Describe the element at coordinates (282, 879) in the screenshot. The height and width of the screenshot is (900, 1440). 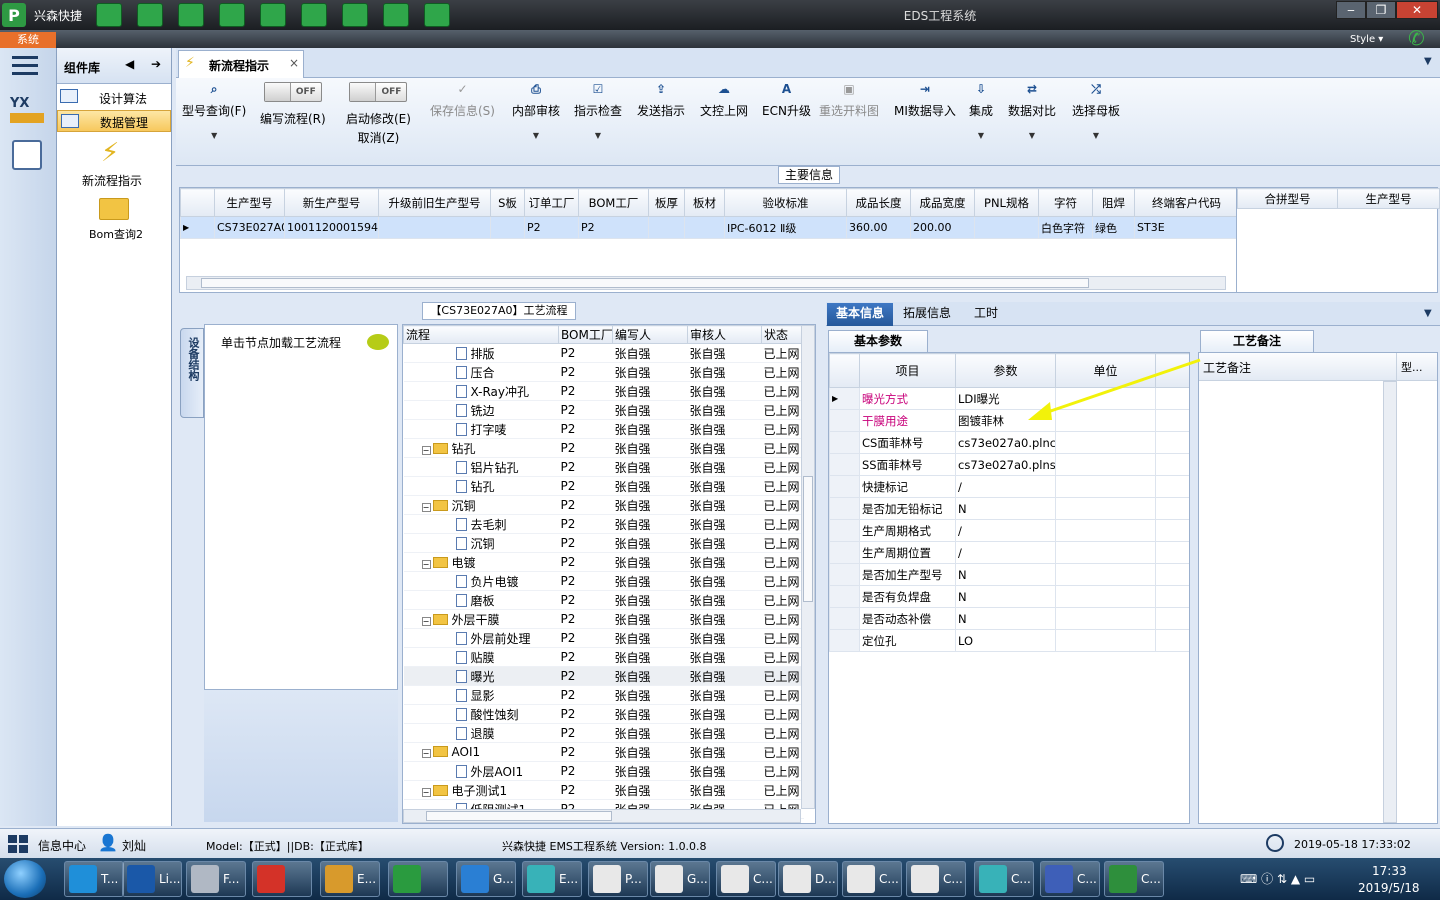
I see `taskbar-button` at that location.